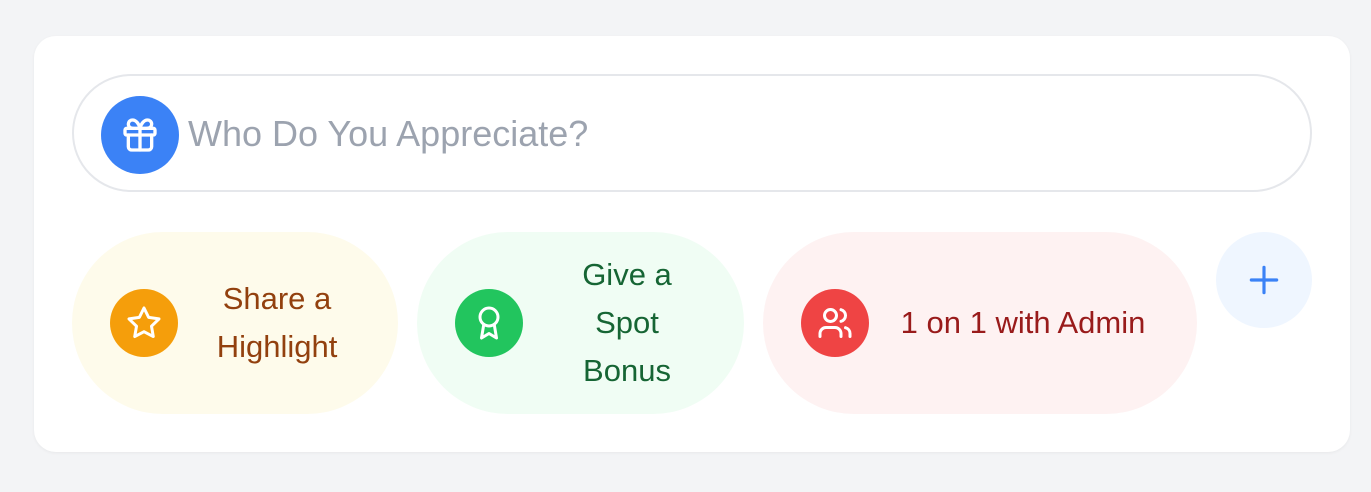 This screenshot has height=492, width=1371. I want to click on share-highlight-label: Share a Highlight, so click(277, 322).